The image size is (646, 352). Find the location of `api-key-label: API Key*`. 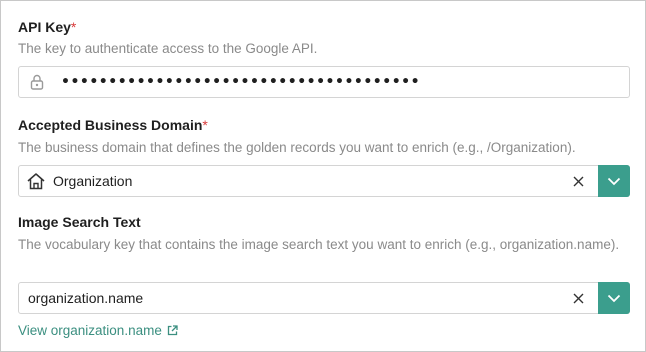

api-key-label: API Key* is located at coordinates (47, 27).